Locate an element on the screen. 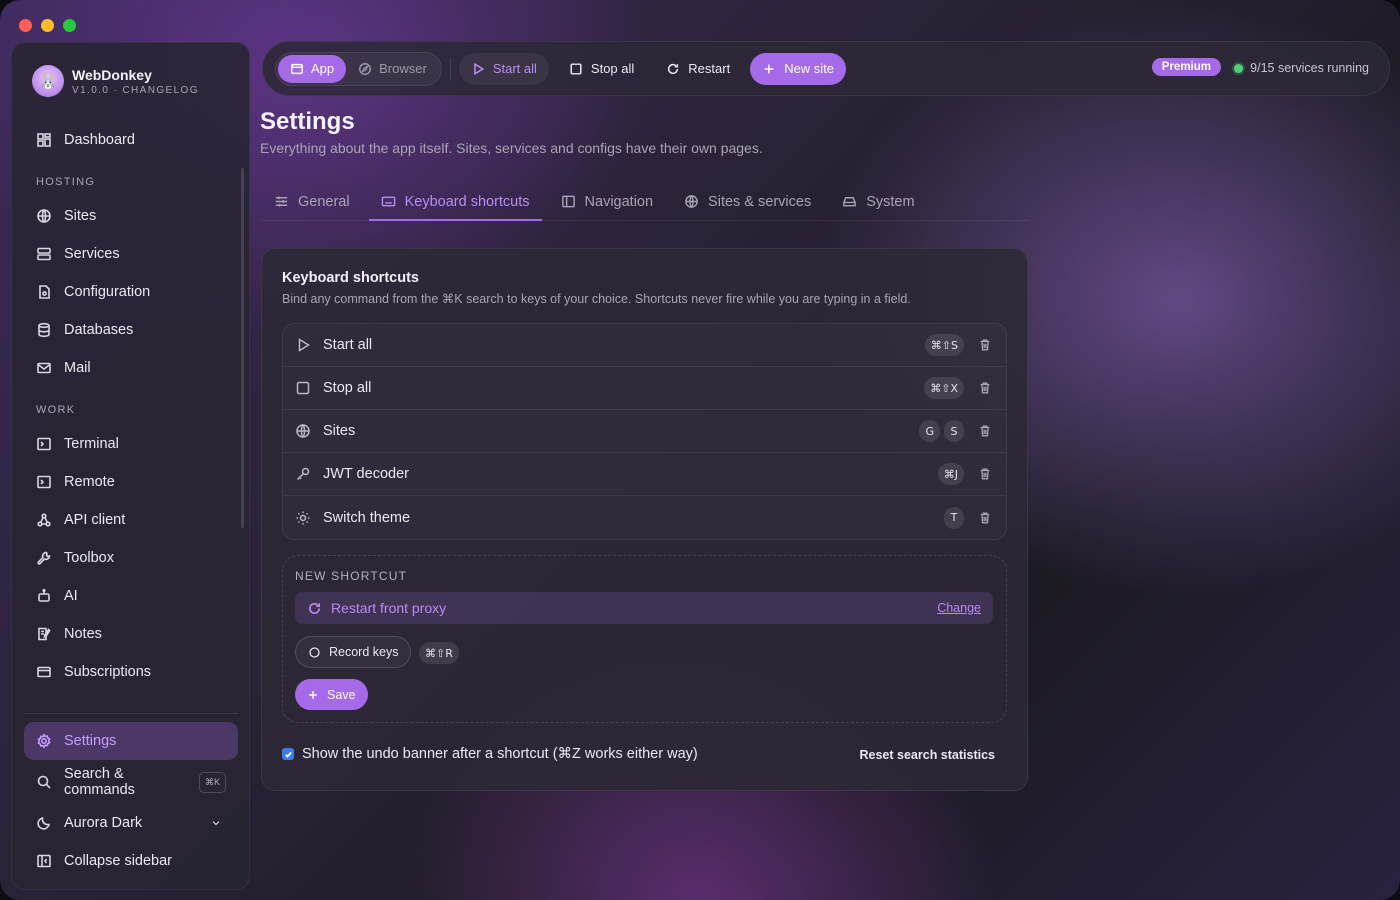  tab-system: System is located at coordinates (878, 201).